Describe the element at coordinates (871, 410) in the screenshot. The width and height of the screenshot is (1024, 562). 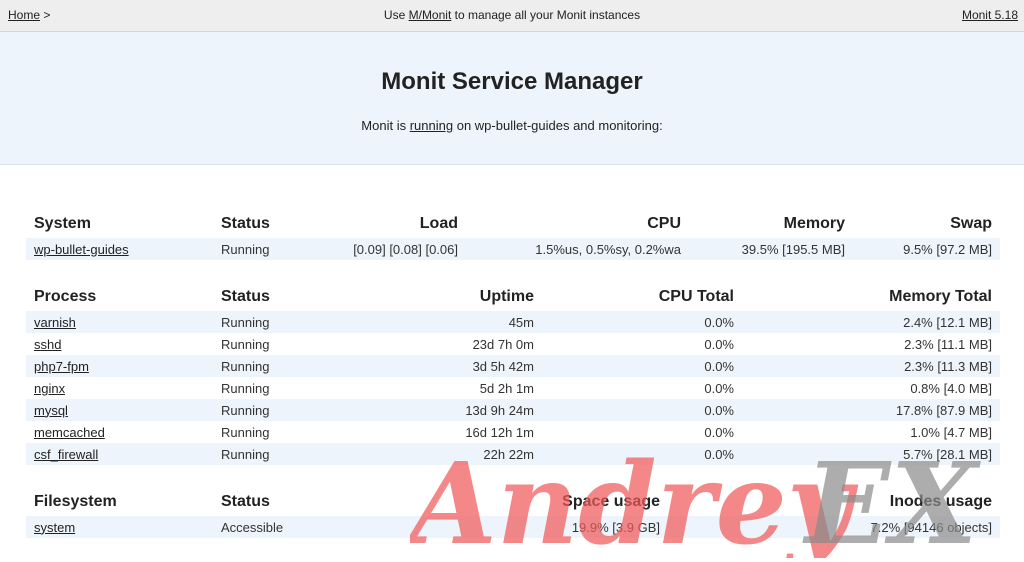
I see `memory-total-cell: 17.8% [87.9 MB]` at that location.